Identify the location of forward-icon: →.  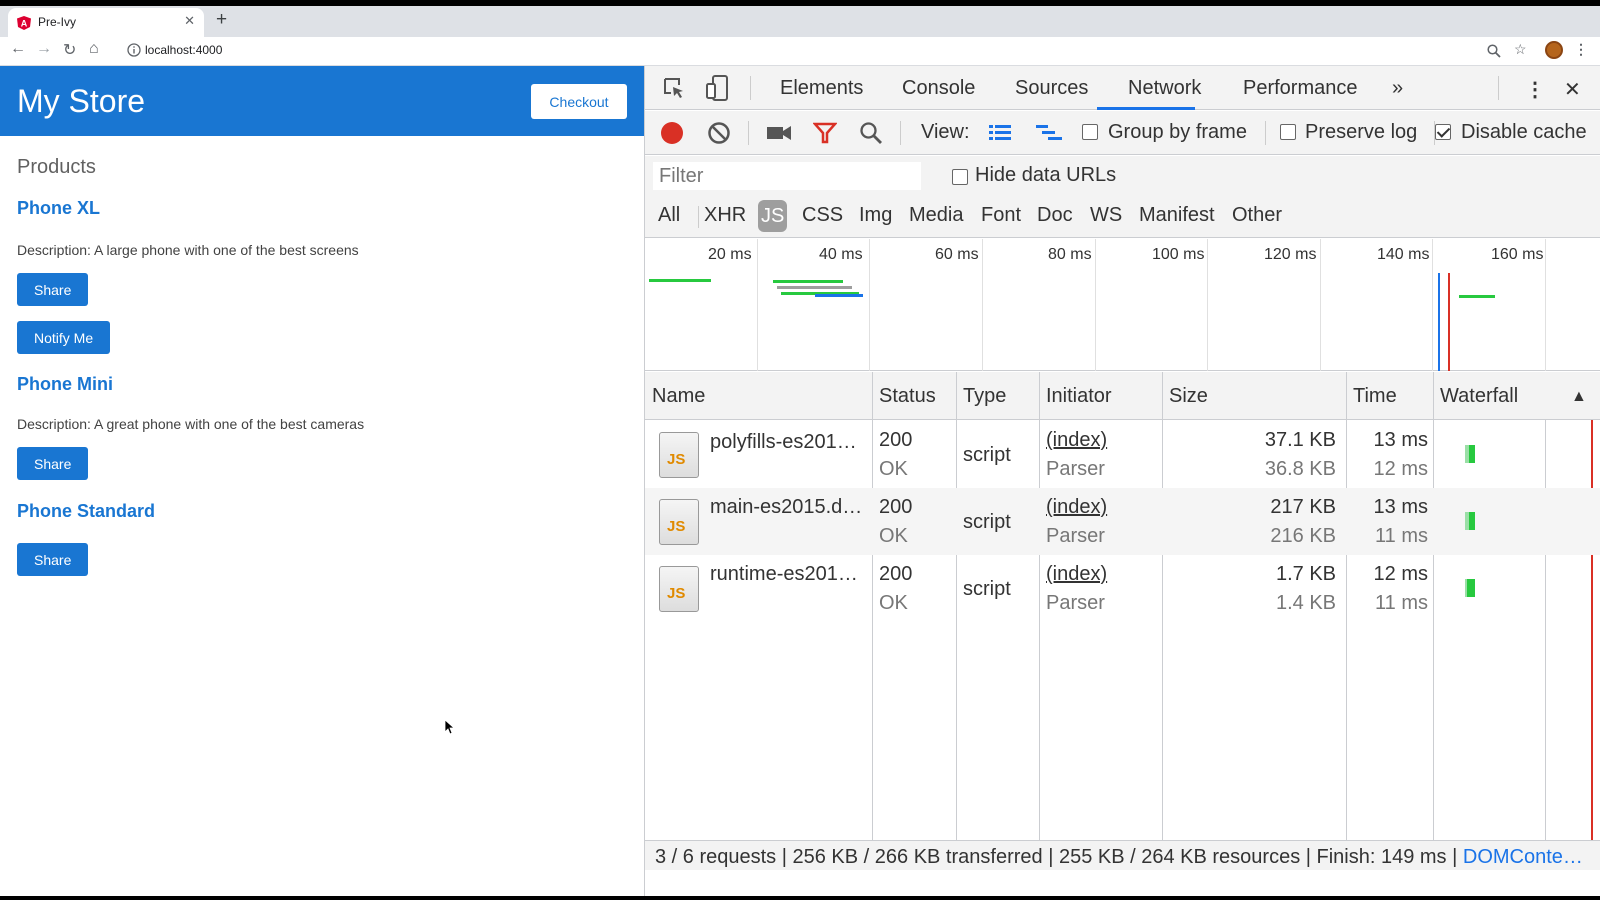
(44, 49).